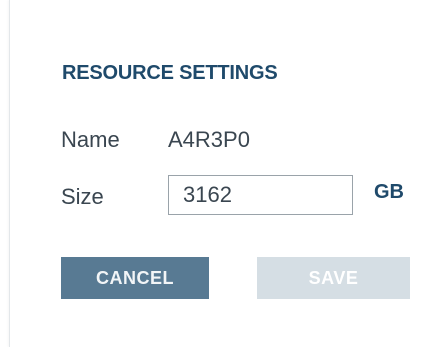 The width and height of the screenshot is (447, 347). What do you see at coordinates (82, 196) in the screenshot?
I see `size-label: Size` at bounding box center [82, 196].